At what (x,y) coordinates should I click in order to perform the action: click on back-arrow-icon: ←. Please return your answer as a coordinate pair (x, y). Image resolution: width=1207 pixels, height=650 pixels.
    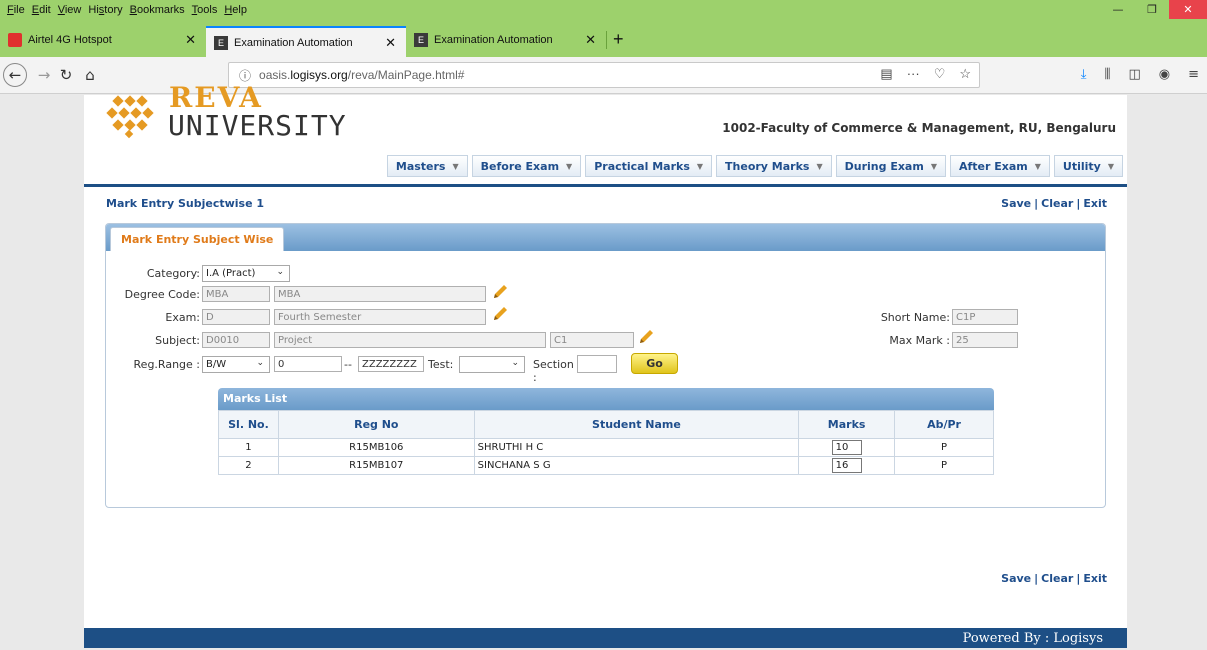
    Looking at the image, I should click on (15, 75).